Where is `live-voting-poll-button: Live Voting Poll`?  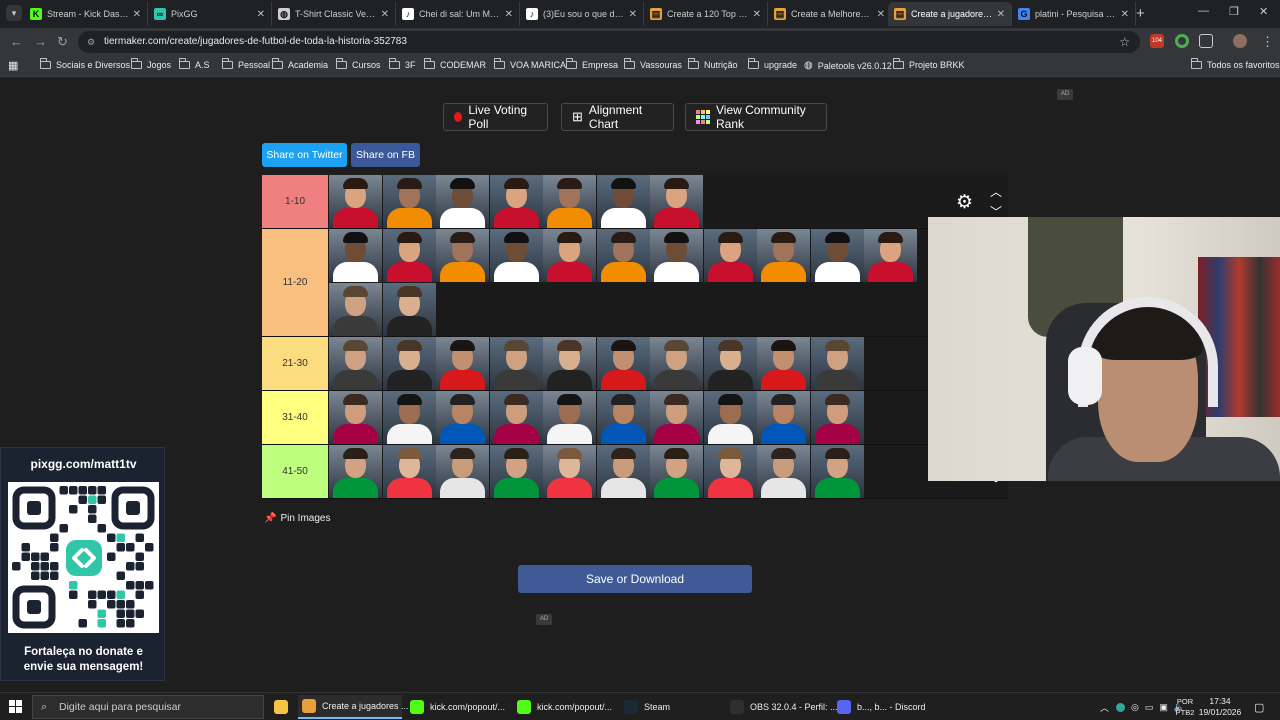
live-voting-poll-button: Live Voting Poll is located at coordinates (495, 117).